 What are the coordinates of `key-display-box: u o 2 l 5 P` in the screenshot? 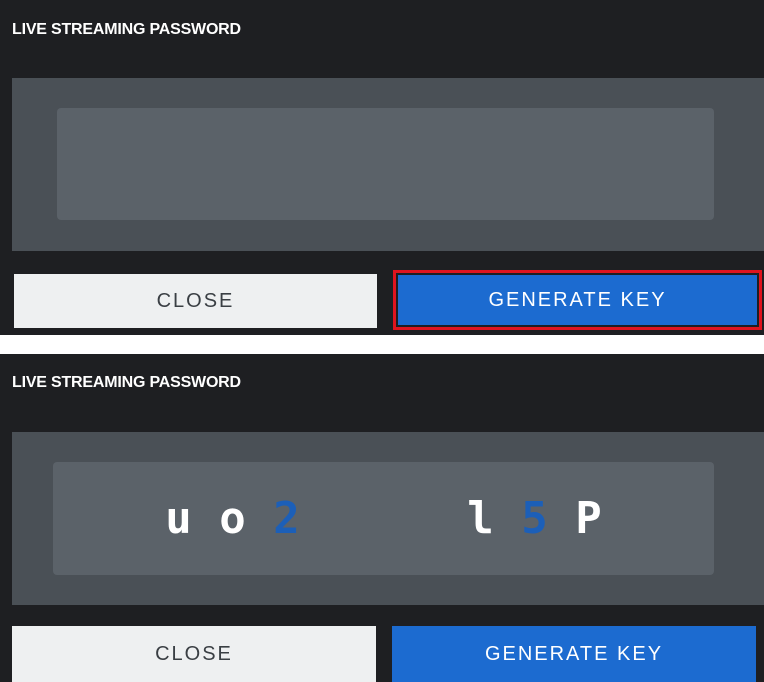 It's located at (383, 518).